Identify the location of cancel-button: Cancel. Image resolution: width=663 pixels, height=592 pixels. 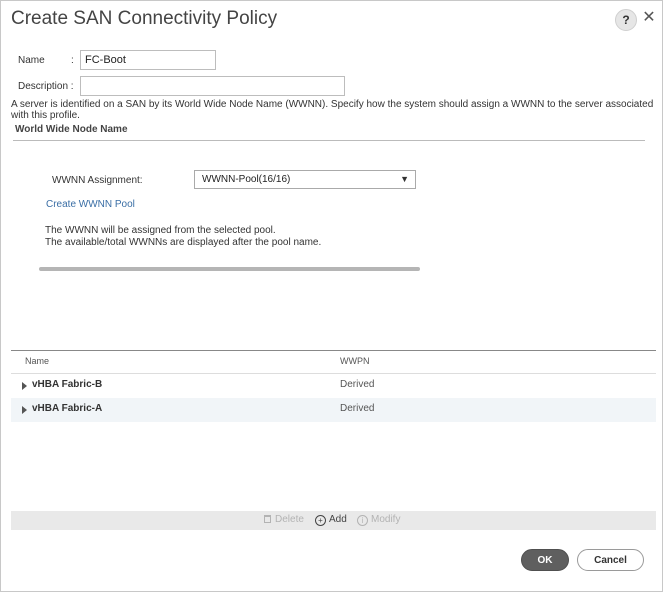
(610, 560).